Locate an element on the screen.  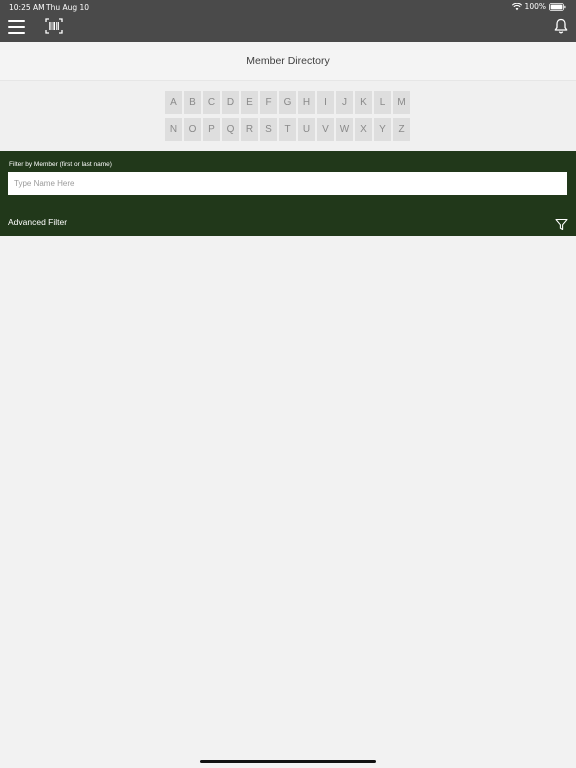
letter-key-w: W is located at coordinates (344, 129).